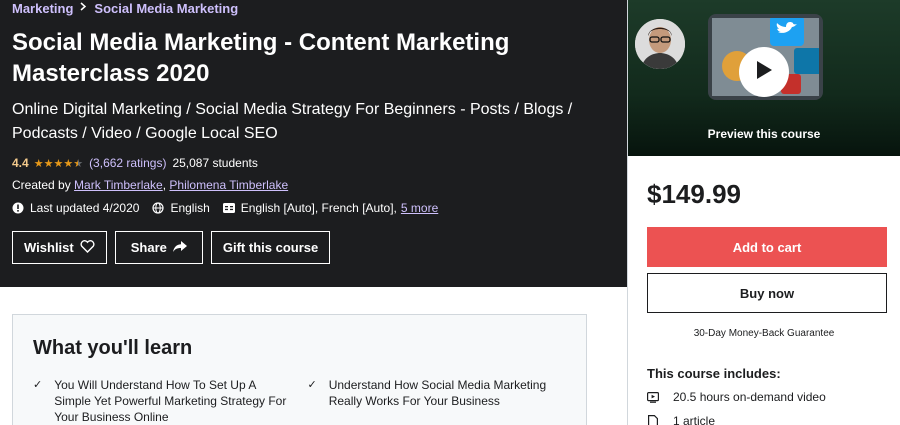 The image size is (900, 425). Describe the element at coordinates (694, 419) in the screenshot. I see `includes-item-text: 1 article` at that location.